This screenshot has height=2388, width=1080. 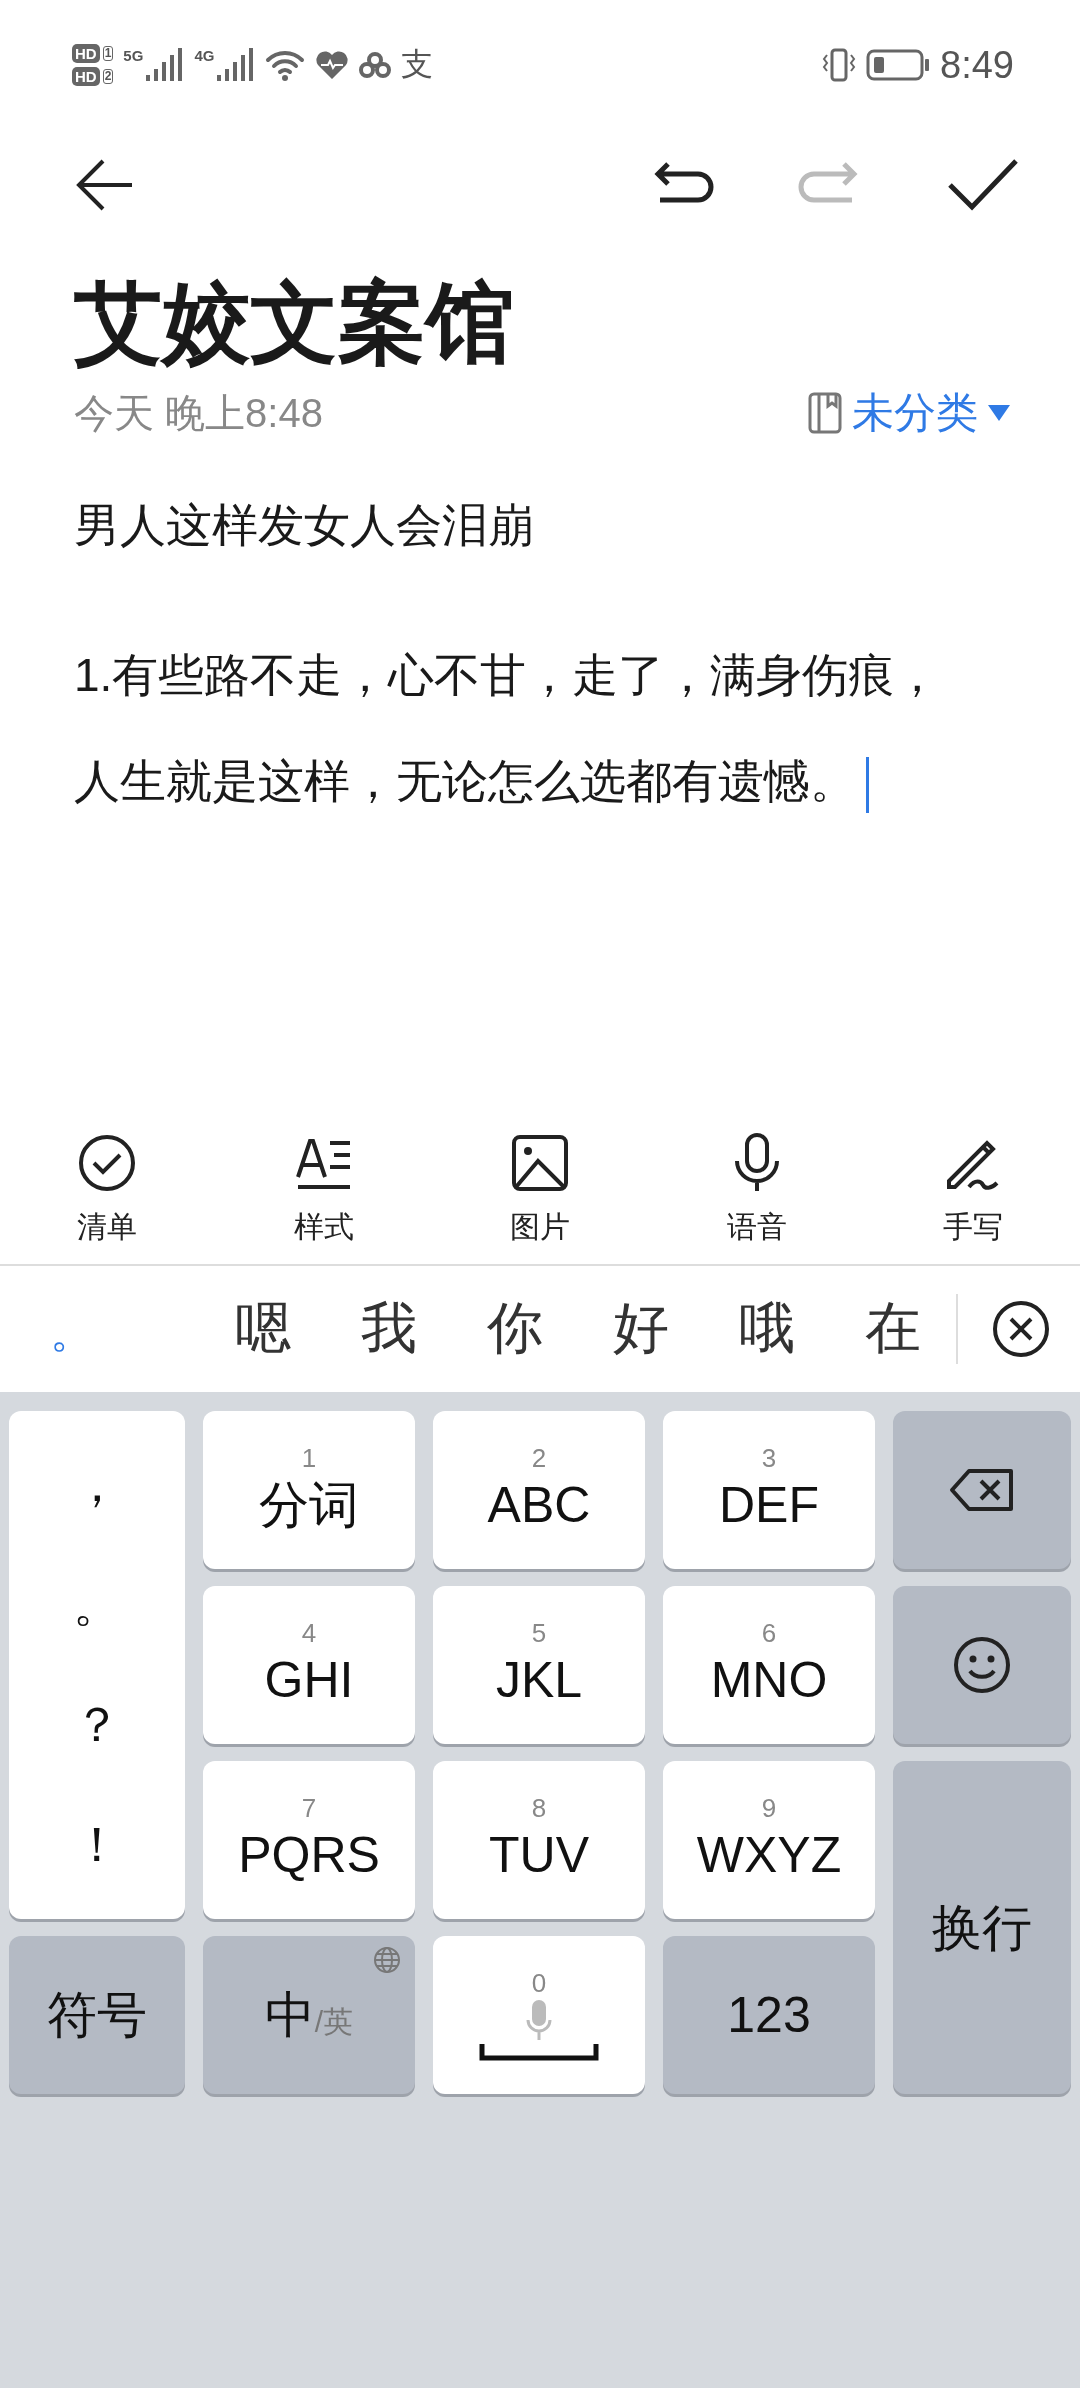 I want to click on emoji-key, so click(x=982, y=1665).